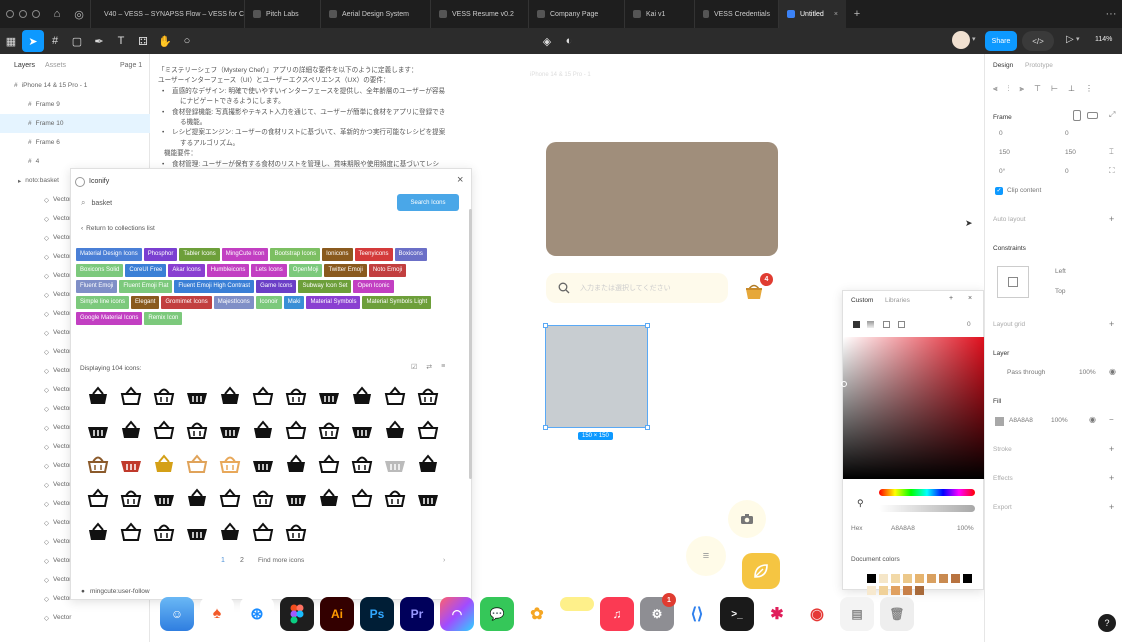 The image size is (1122, 642). What do you see at coordinates (1039, 65) in the screenshot?
I see `tab-prototype: Prototype` at bounding box center [1039, 65].